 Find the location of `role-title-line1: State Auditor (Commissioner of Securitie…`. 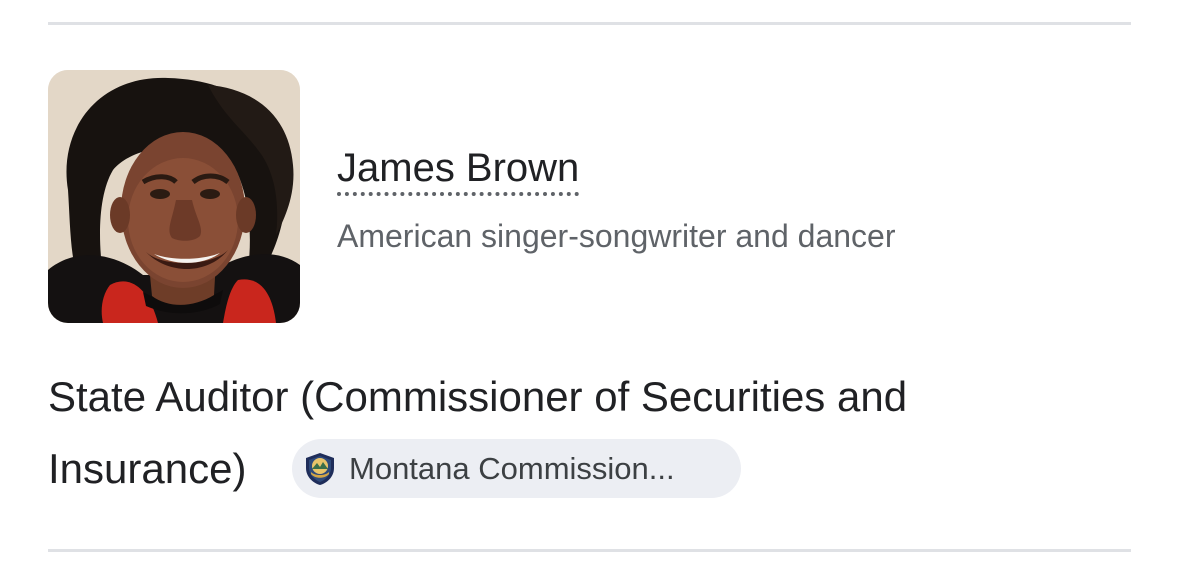

role-title-line1: State Auditor (Commissioner of Securitie… is located at coordinates (478, 396).